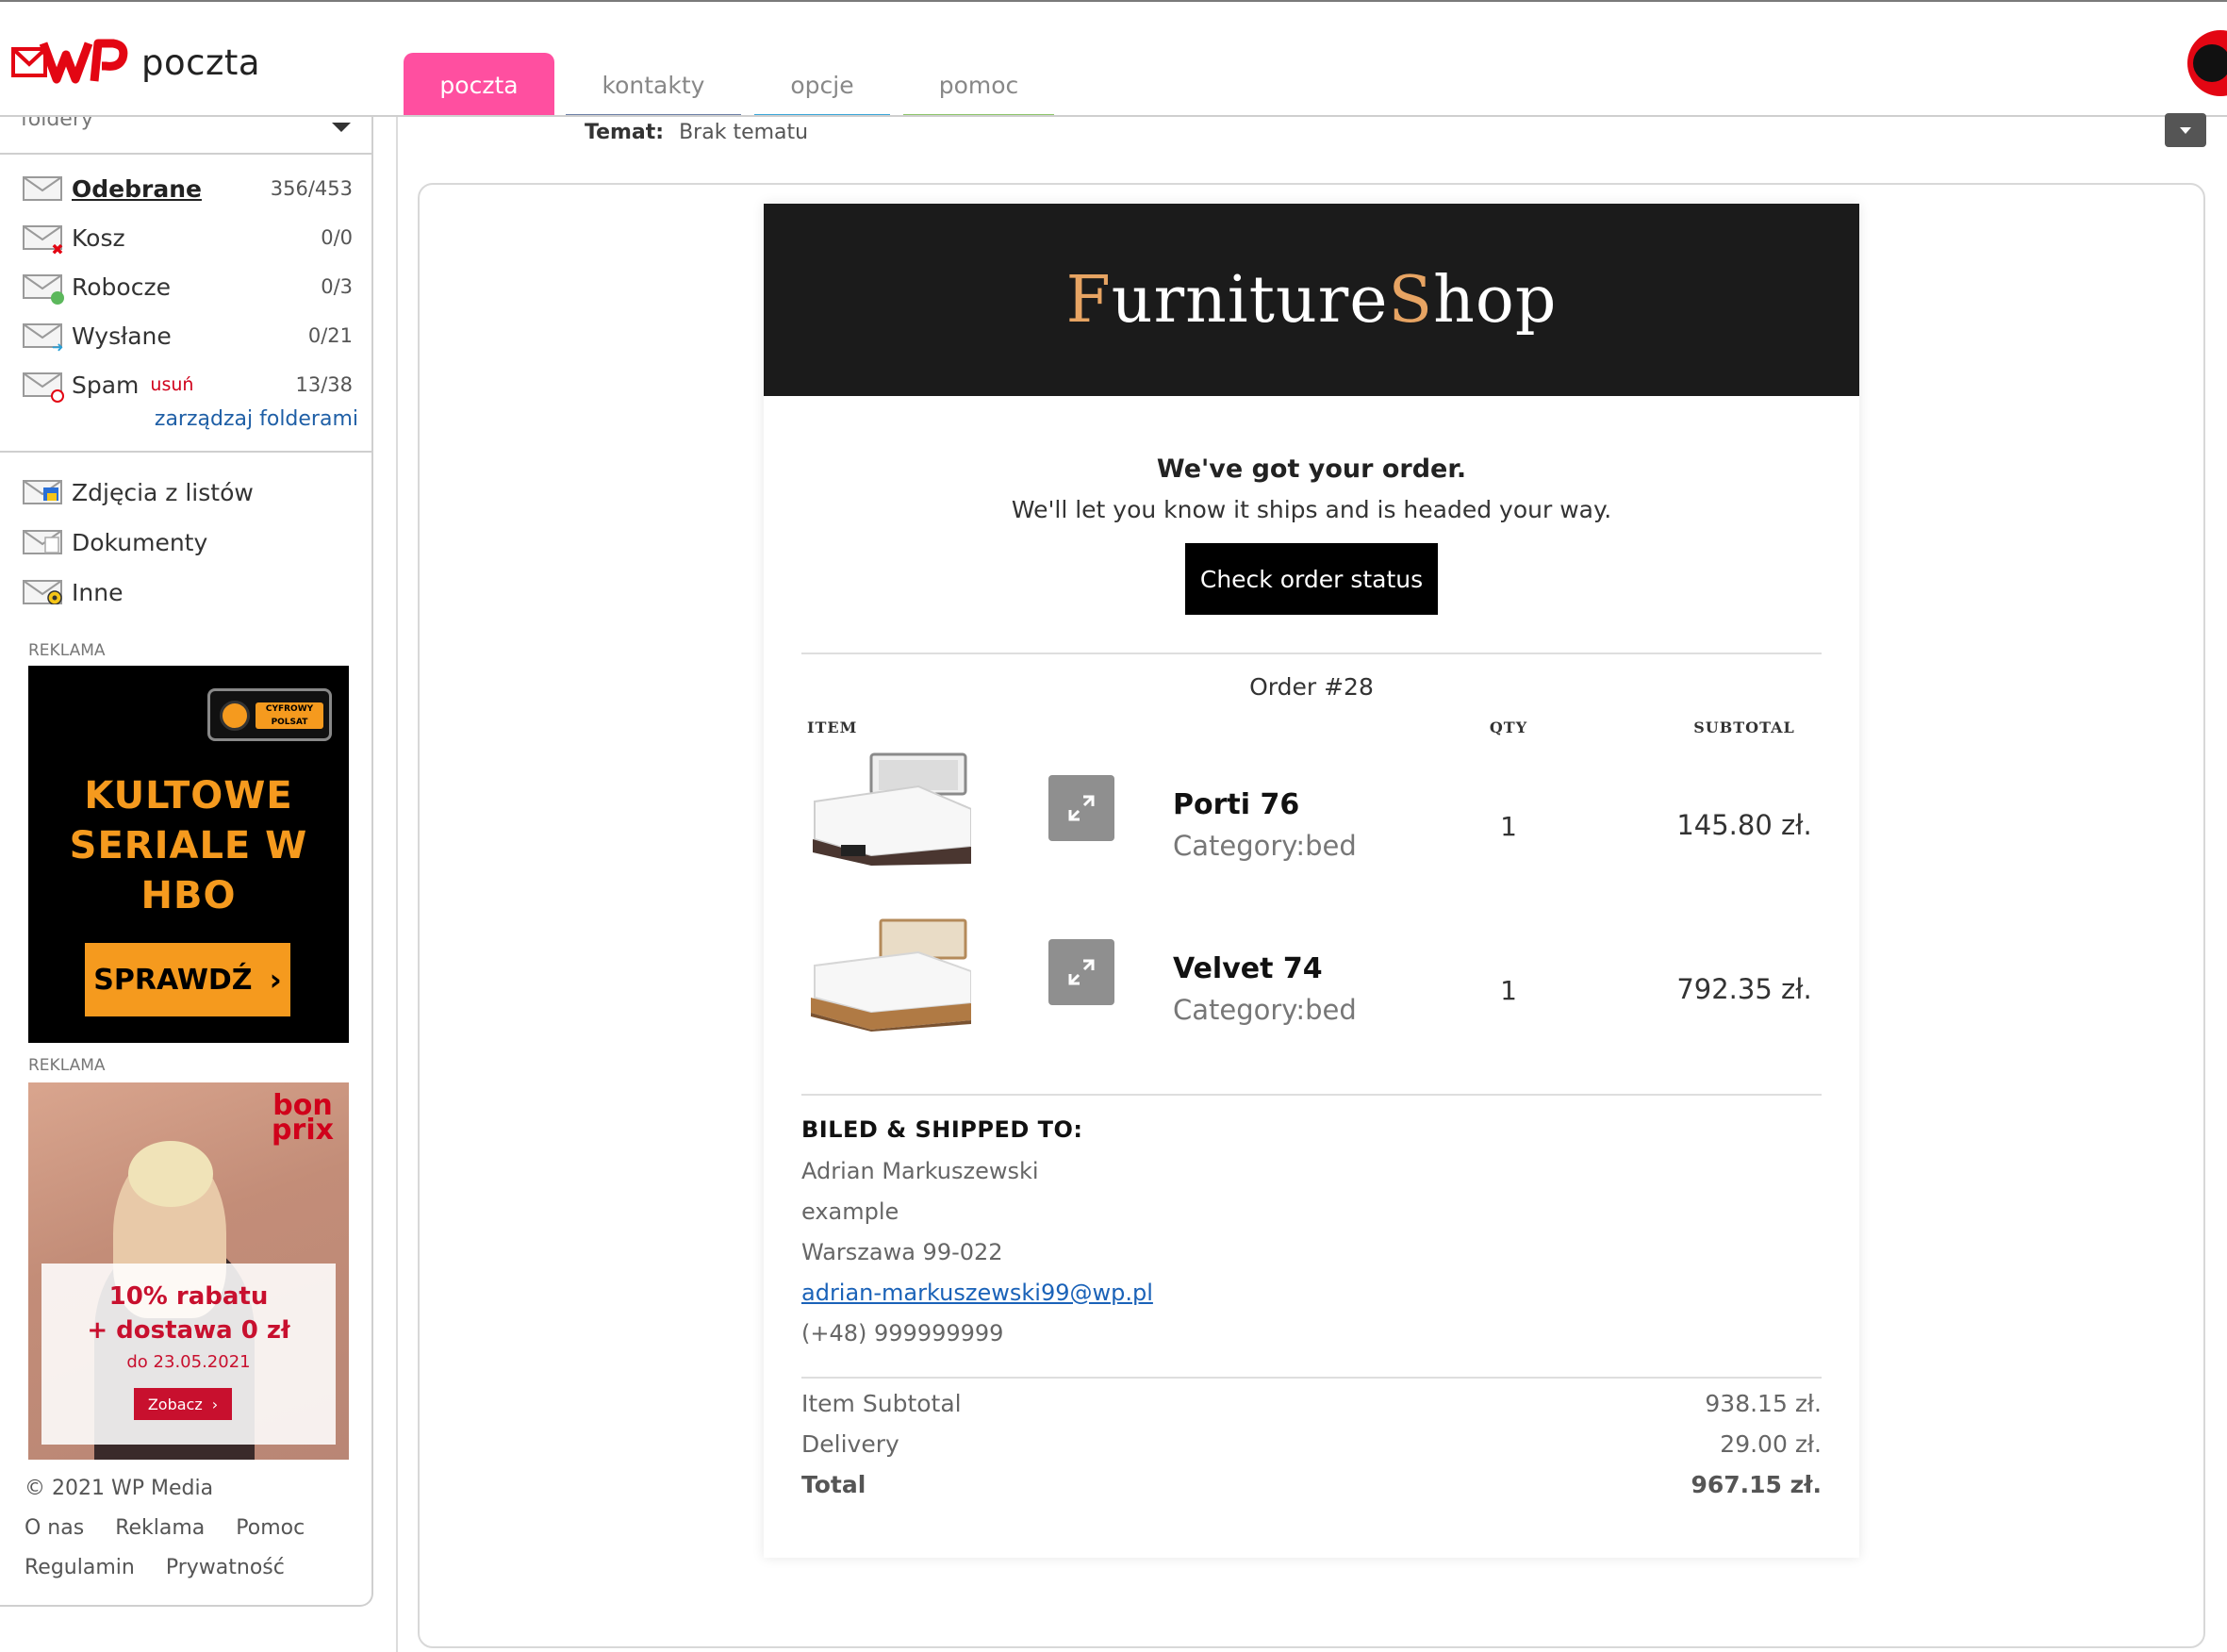  Describe the element at coordinates (330, 335) in the screenshot. I see `folder-count: 0/21` at that location.